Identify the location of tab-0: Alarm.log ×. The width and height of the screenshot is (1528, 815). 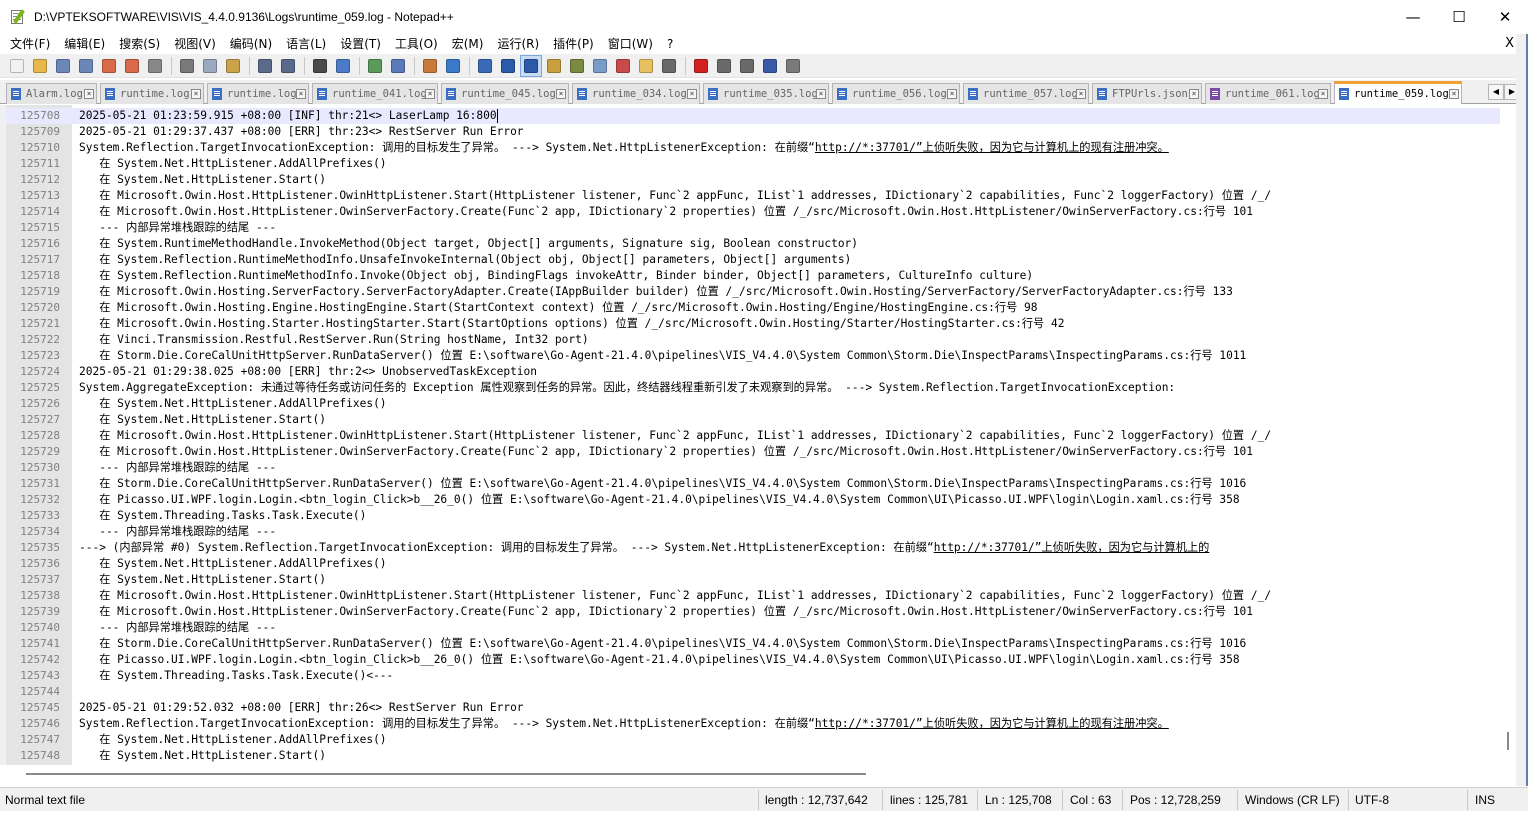
(51, 93).